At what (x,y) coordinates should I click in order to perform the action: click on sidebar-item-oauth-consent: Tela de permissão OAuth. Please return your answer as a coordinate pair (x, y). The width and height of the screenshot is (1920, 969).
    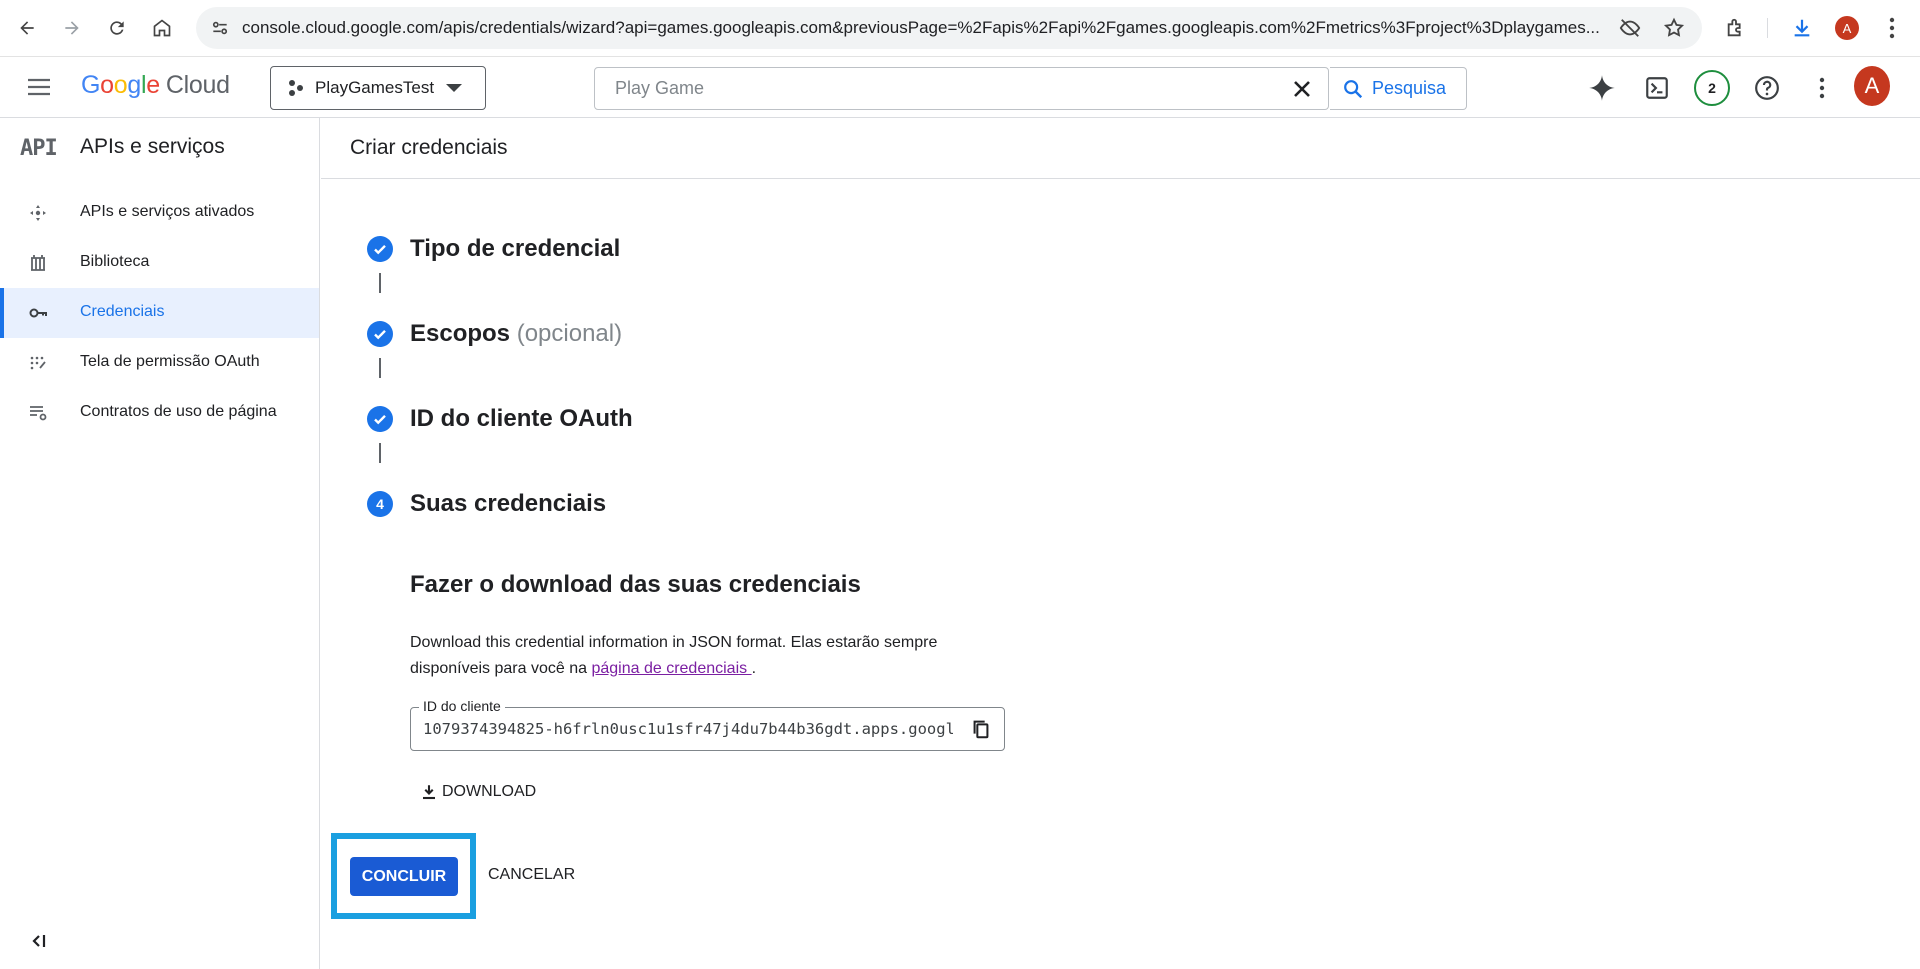
    Looking at the image, I should click on (159, 363).